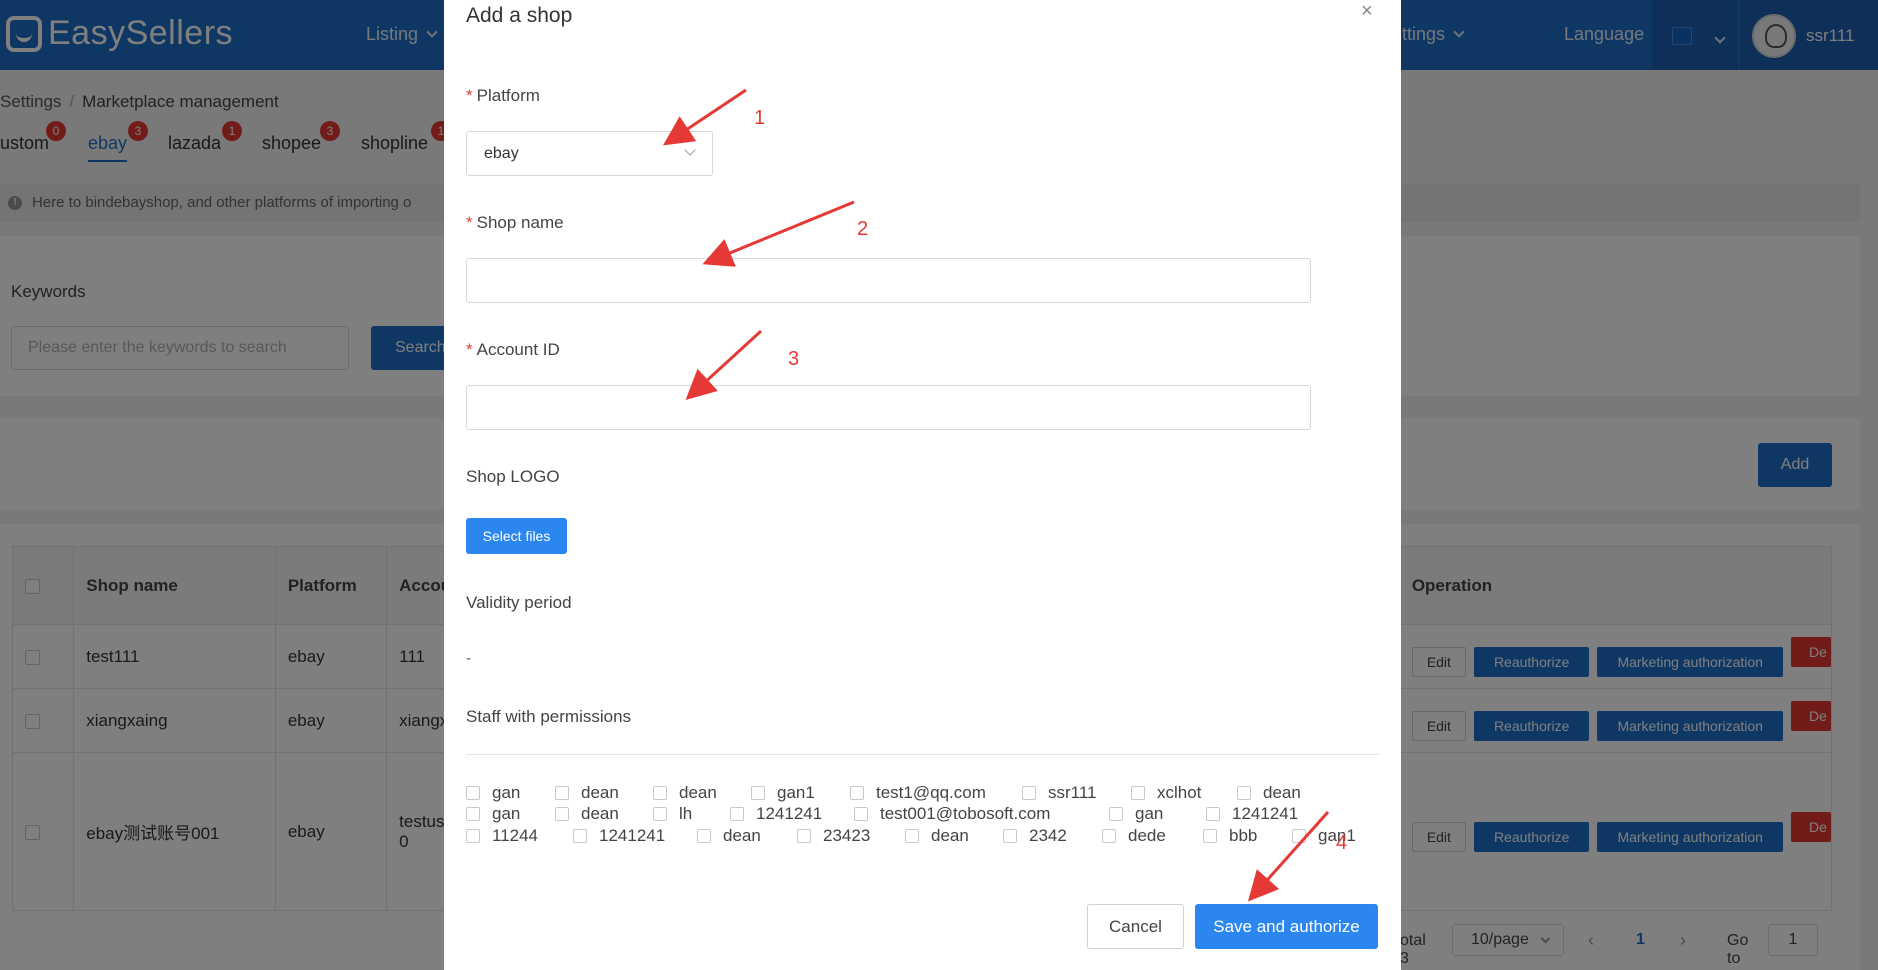 The image size is (1878, 970). What do you see at coordinates (847, 835) in the screenshot?
I see `staff-name: 23423` at bounding box center [847, 835].